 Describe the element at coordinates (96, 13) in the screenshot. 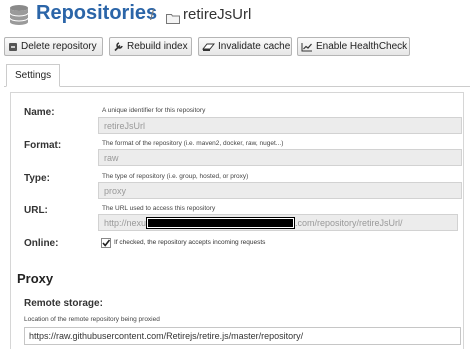

I see `page-title: Repositories` at that location.